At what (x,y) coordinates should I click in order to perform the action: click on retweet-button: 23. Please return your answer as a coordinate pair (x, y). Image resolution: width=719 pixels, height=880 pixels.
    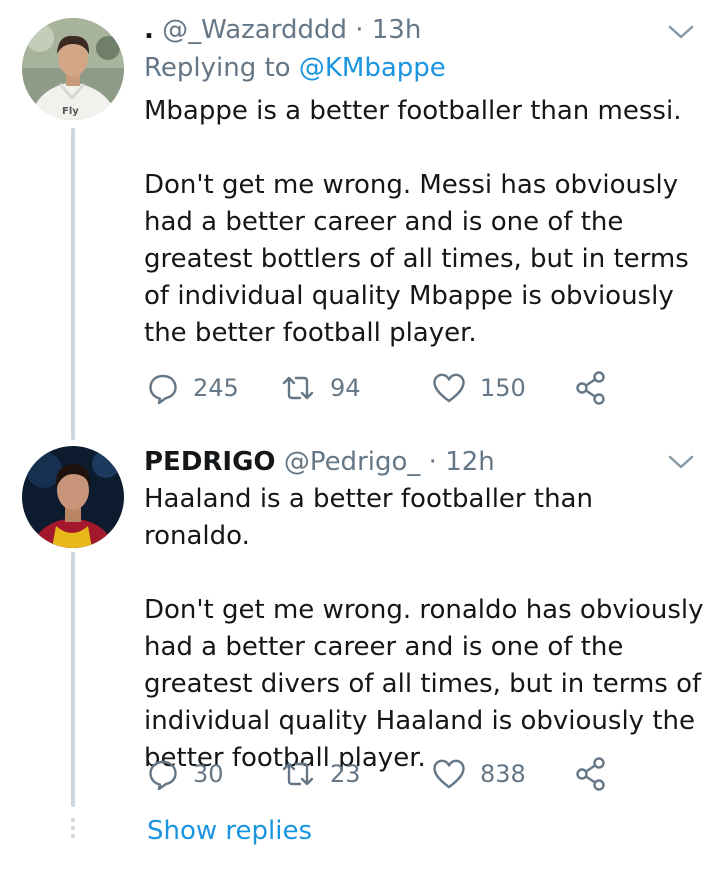
    Looking at the image, I should click on (320, 774).